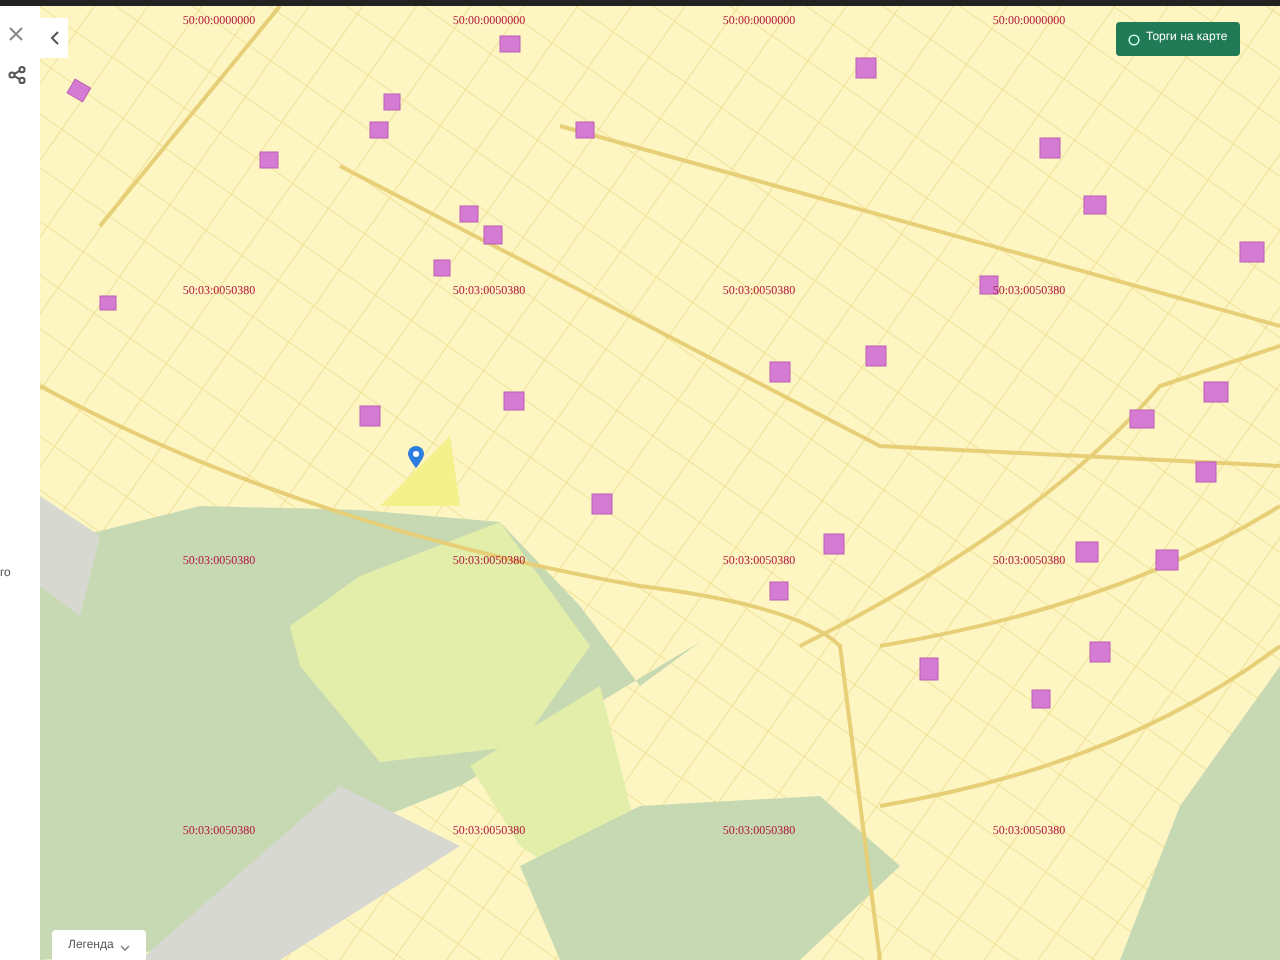 The width and height of the screenshot is (1280, 960). Describe the element at coordinates (124, 947) in the screenshot. I see `caret-icon` at that location.